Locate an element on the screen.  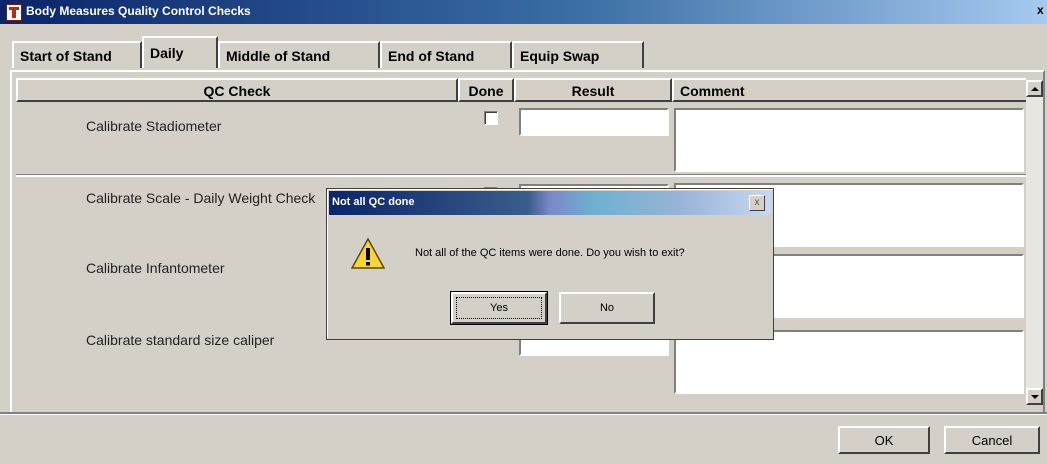
row-divider is located at coordinates (521, 175).